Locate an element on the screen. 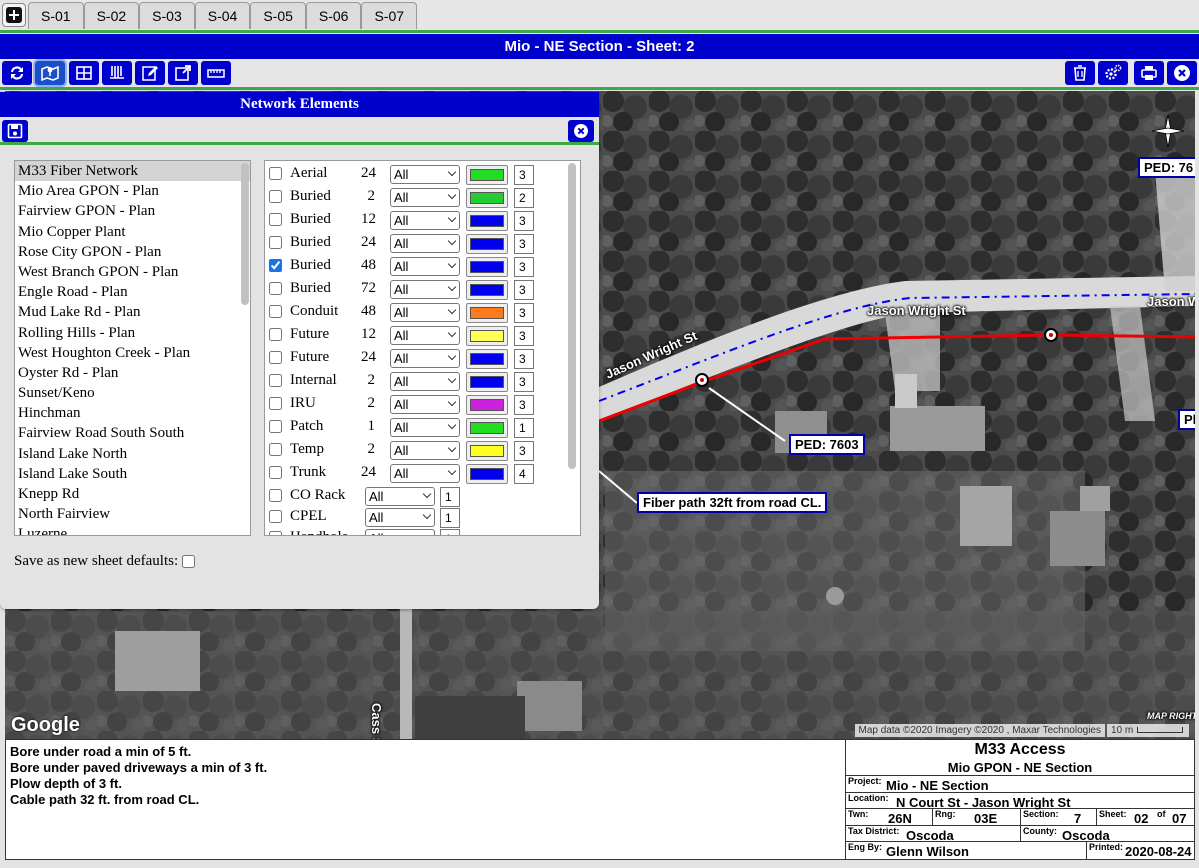  network-item: West Houghton Creek - Plan is located at coordinates (132, 353).